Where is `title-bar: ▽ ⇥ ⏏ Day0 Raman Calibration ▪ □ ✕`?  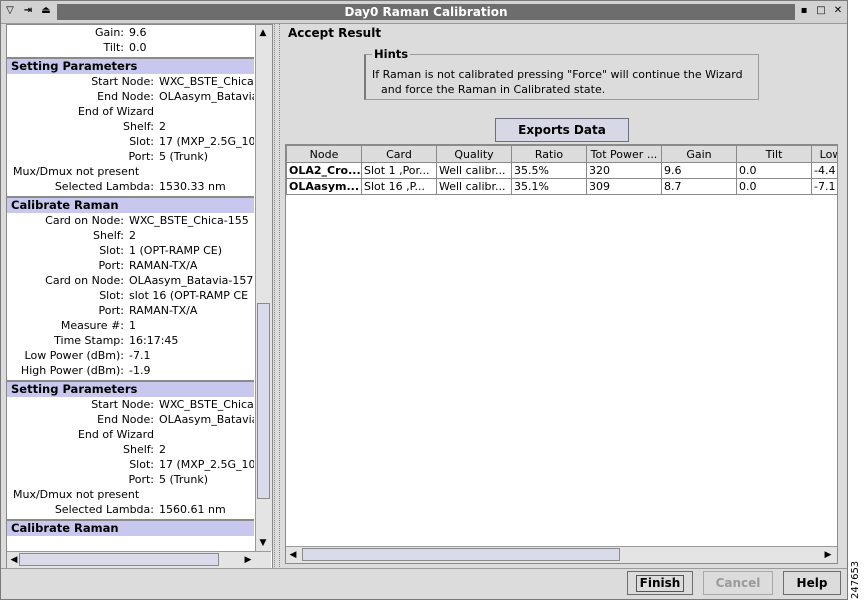
title-bar: ▽ ⇥ ⏏ Day0 Raman Calibration ▪ □ ✕ is located at coordinates (424, 12).